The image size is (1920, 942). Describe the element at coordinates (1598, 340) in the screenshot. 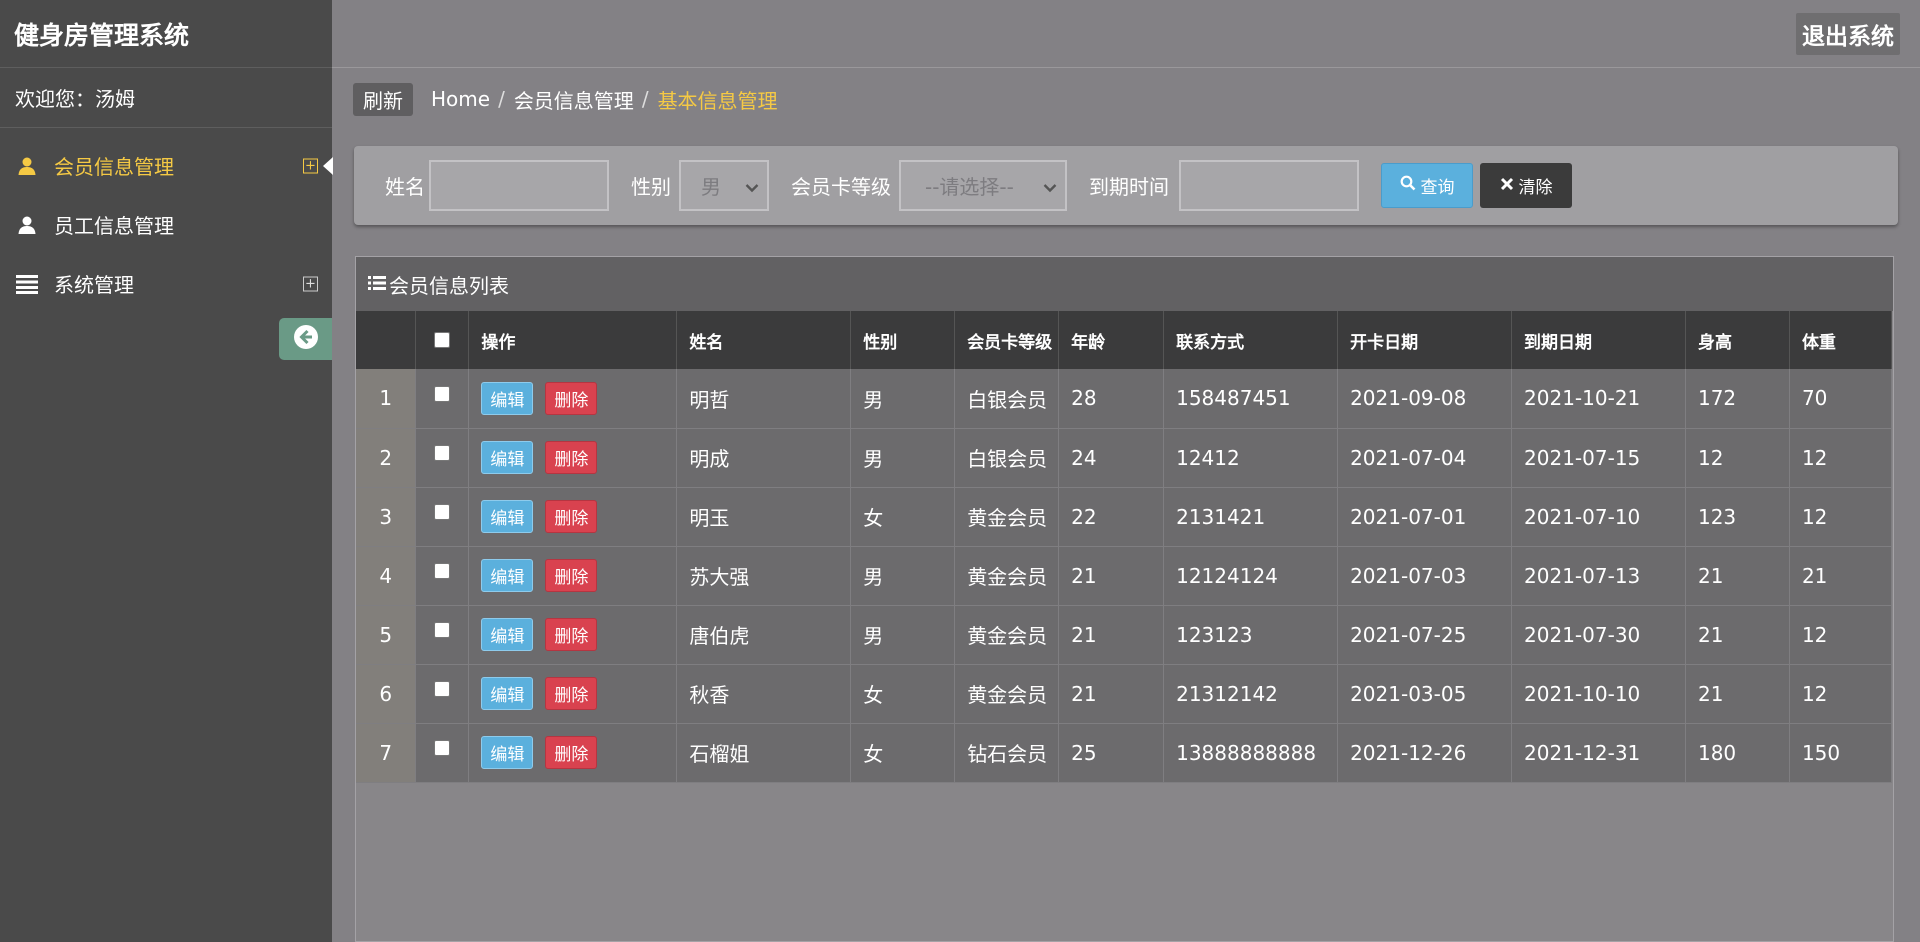

I see `column-header-end-date: 到期日期` at that location.